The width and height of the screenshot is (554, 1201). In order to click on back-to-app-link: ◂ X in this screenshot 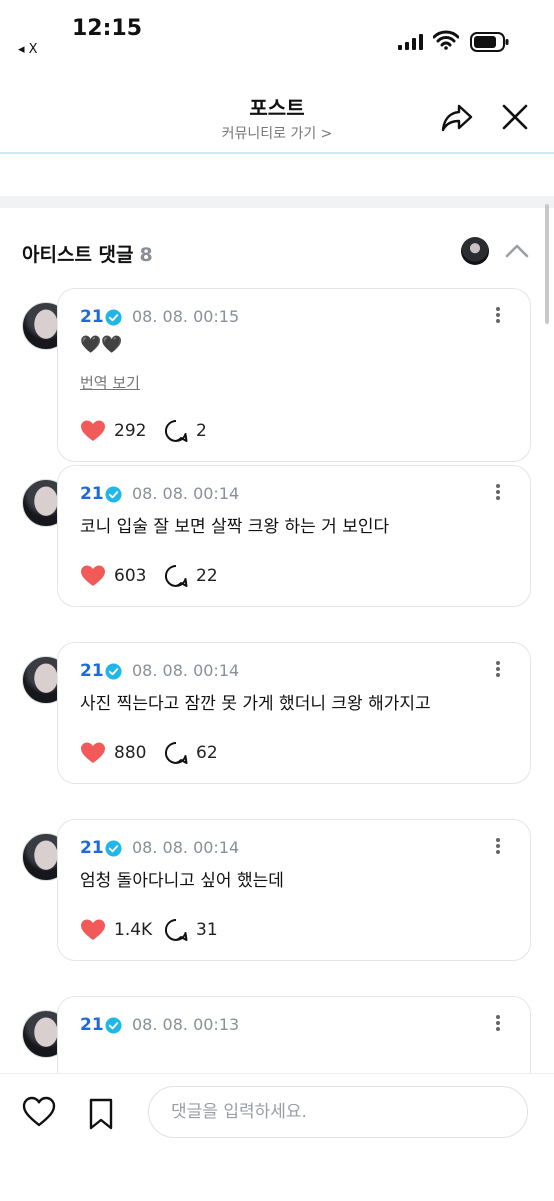, I will do `click(28, 49)`.